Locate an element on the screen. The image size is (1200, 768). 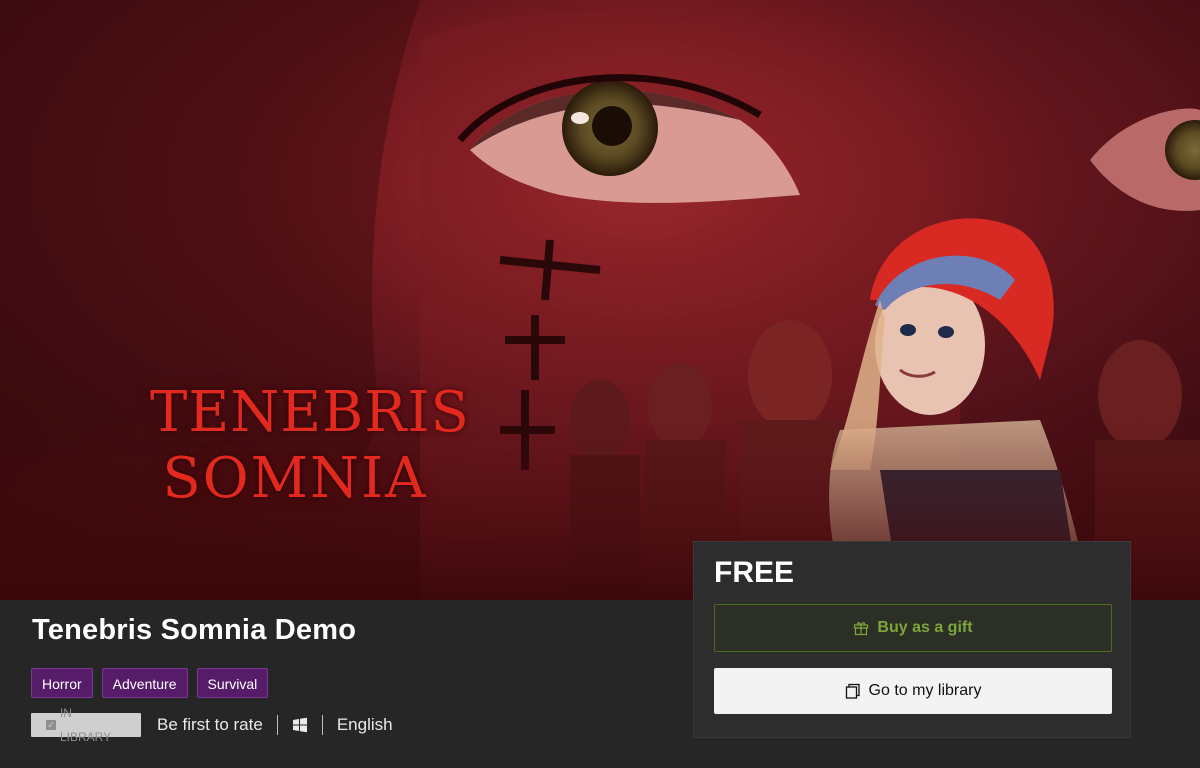
rating-link: Be first to rate is located at coordinates (210, 725).